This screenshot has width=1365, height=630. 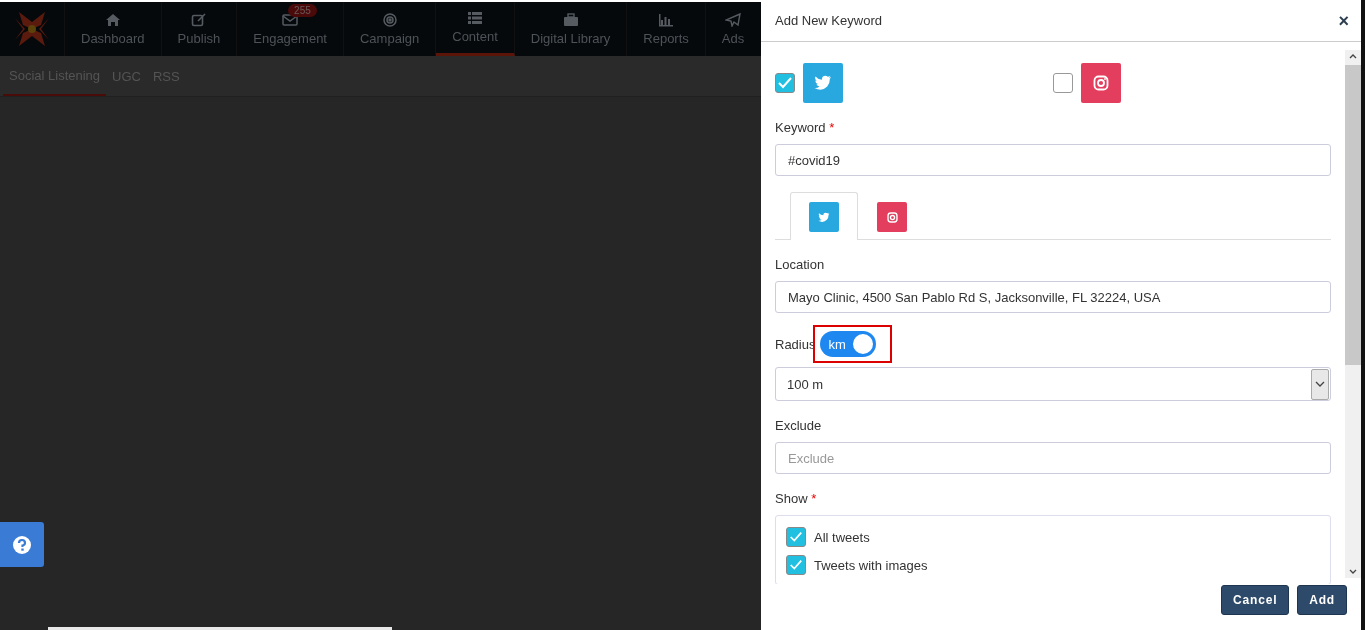 I want to click on add-button: Add, so click(x=1322, y=600).